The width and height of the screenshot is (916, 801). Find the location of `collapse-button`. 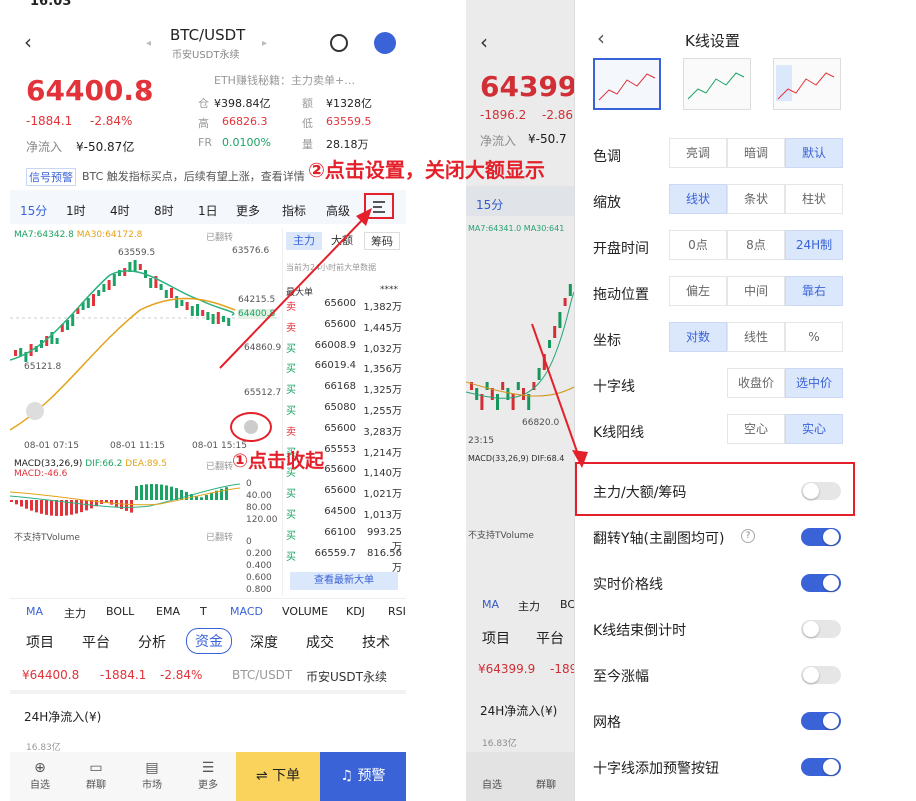

collapse-button is located at coordinates (251, 427).